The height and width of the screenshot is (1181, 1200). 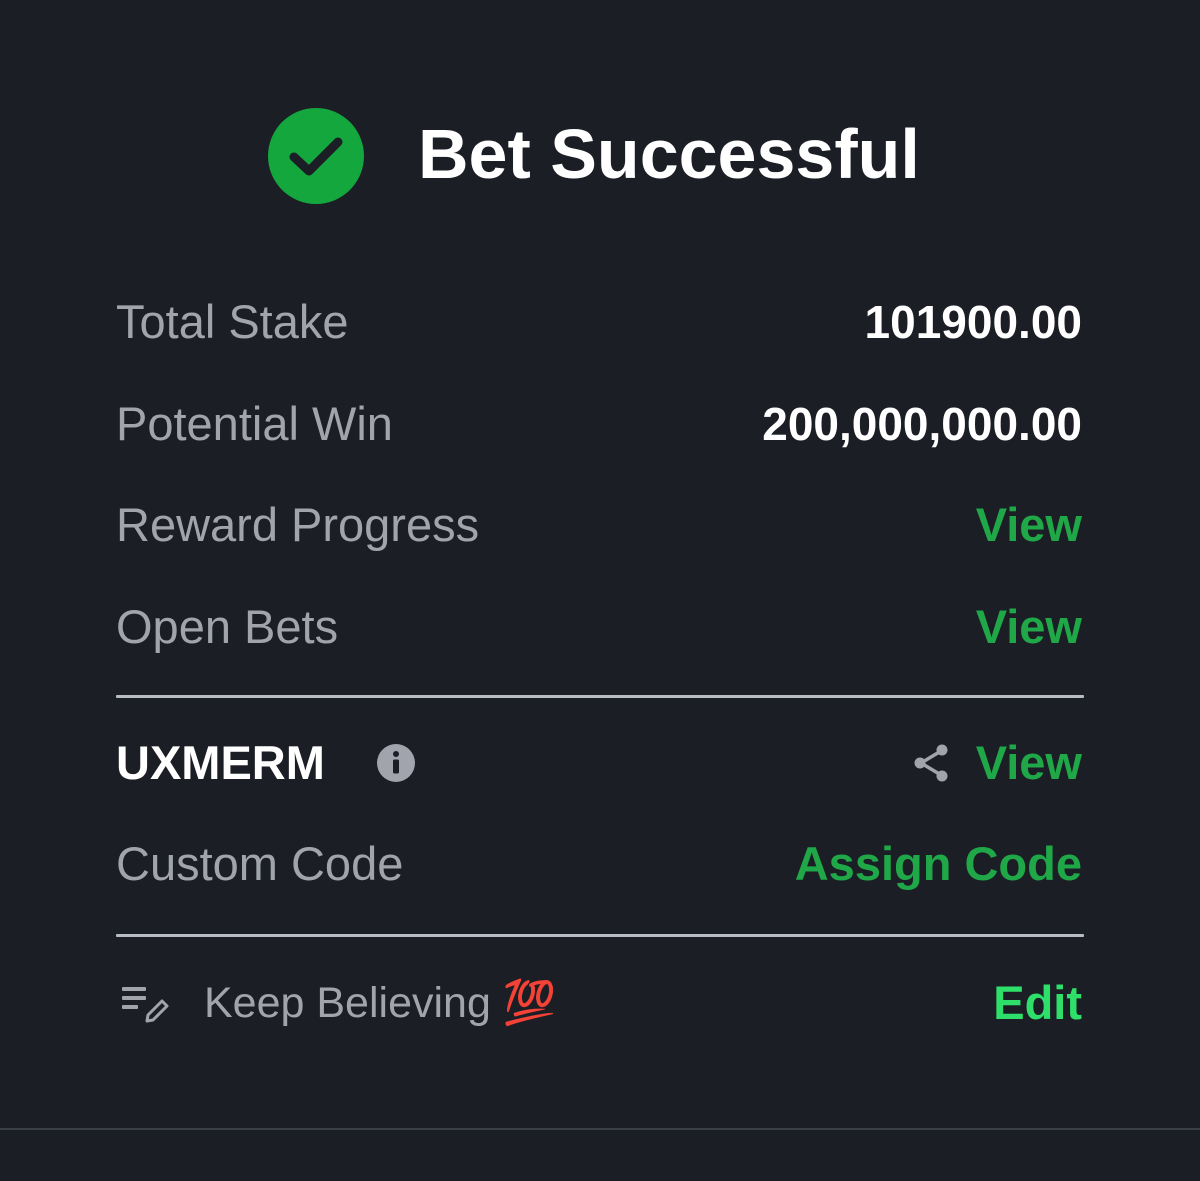 What do you see at coordinates (254, 423) in the screenshot?
I see `potential-win-label: Potential Win` at bounding box center [254, 423].